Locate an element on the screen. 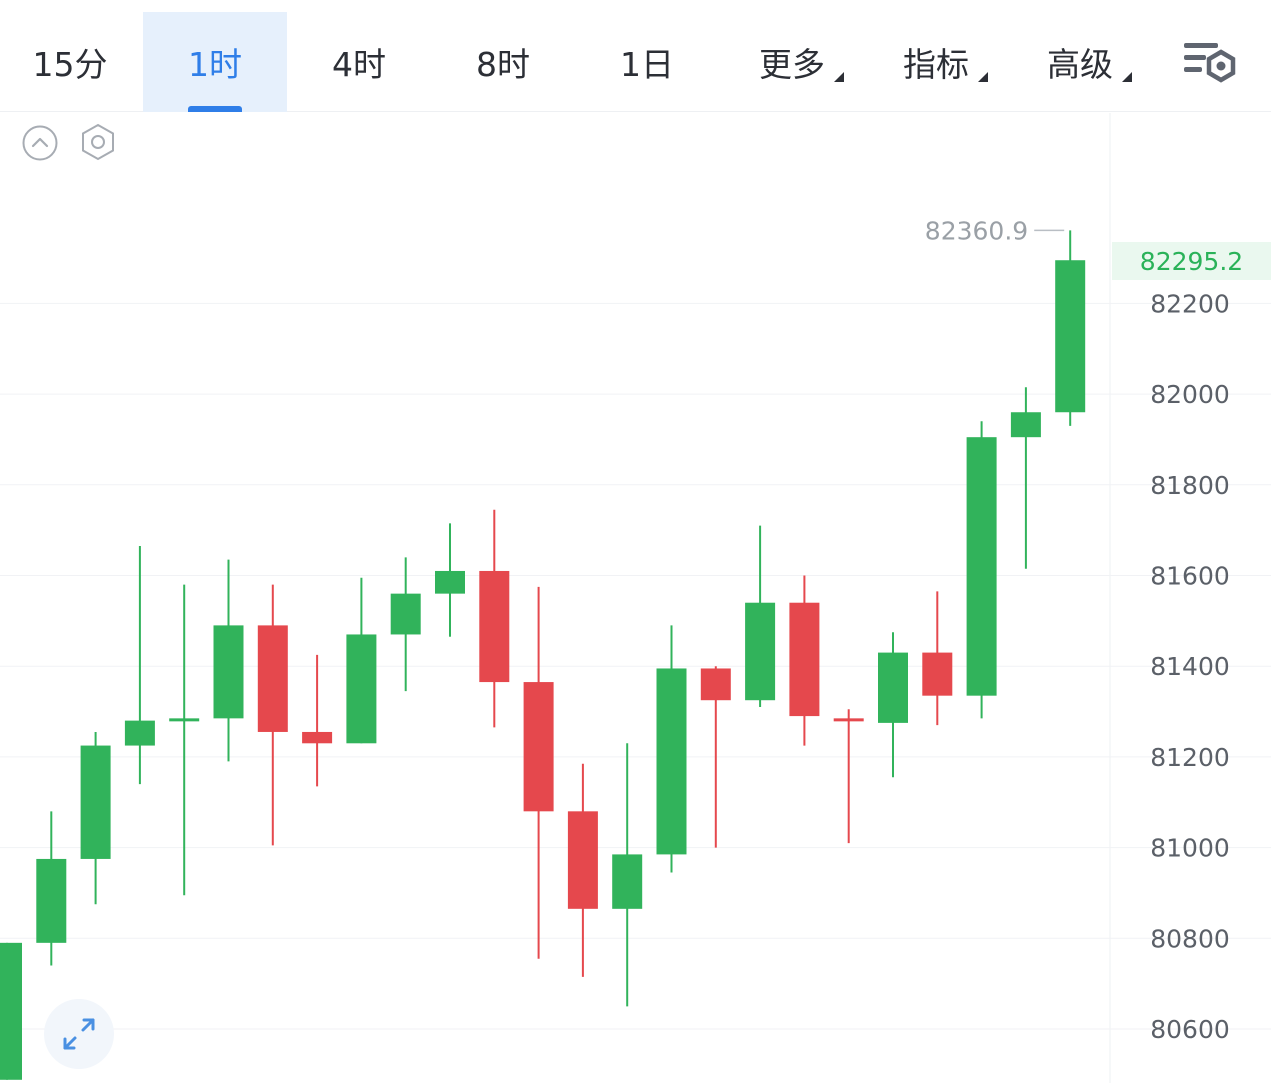  tab-label: 1日 is located at coordinates (647, 64).